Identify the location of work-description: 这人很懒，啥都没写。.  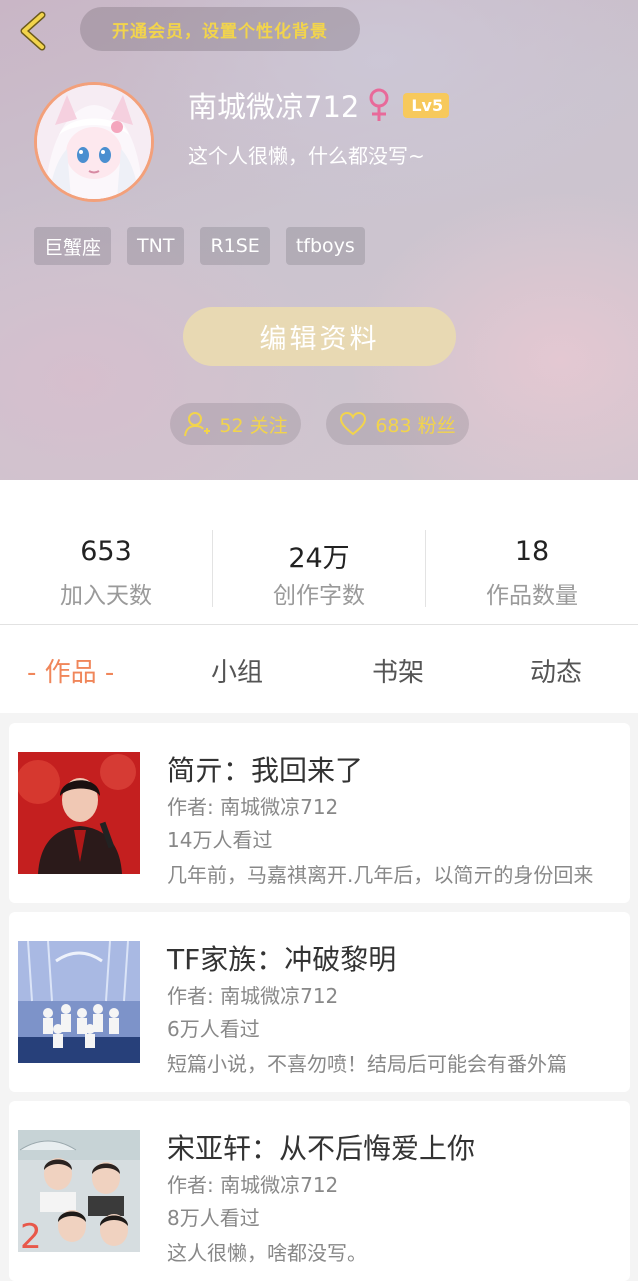
(267, 1253).